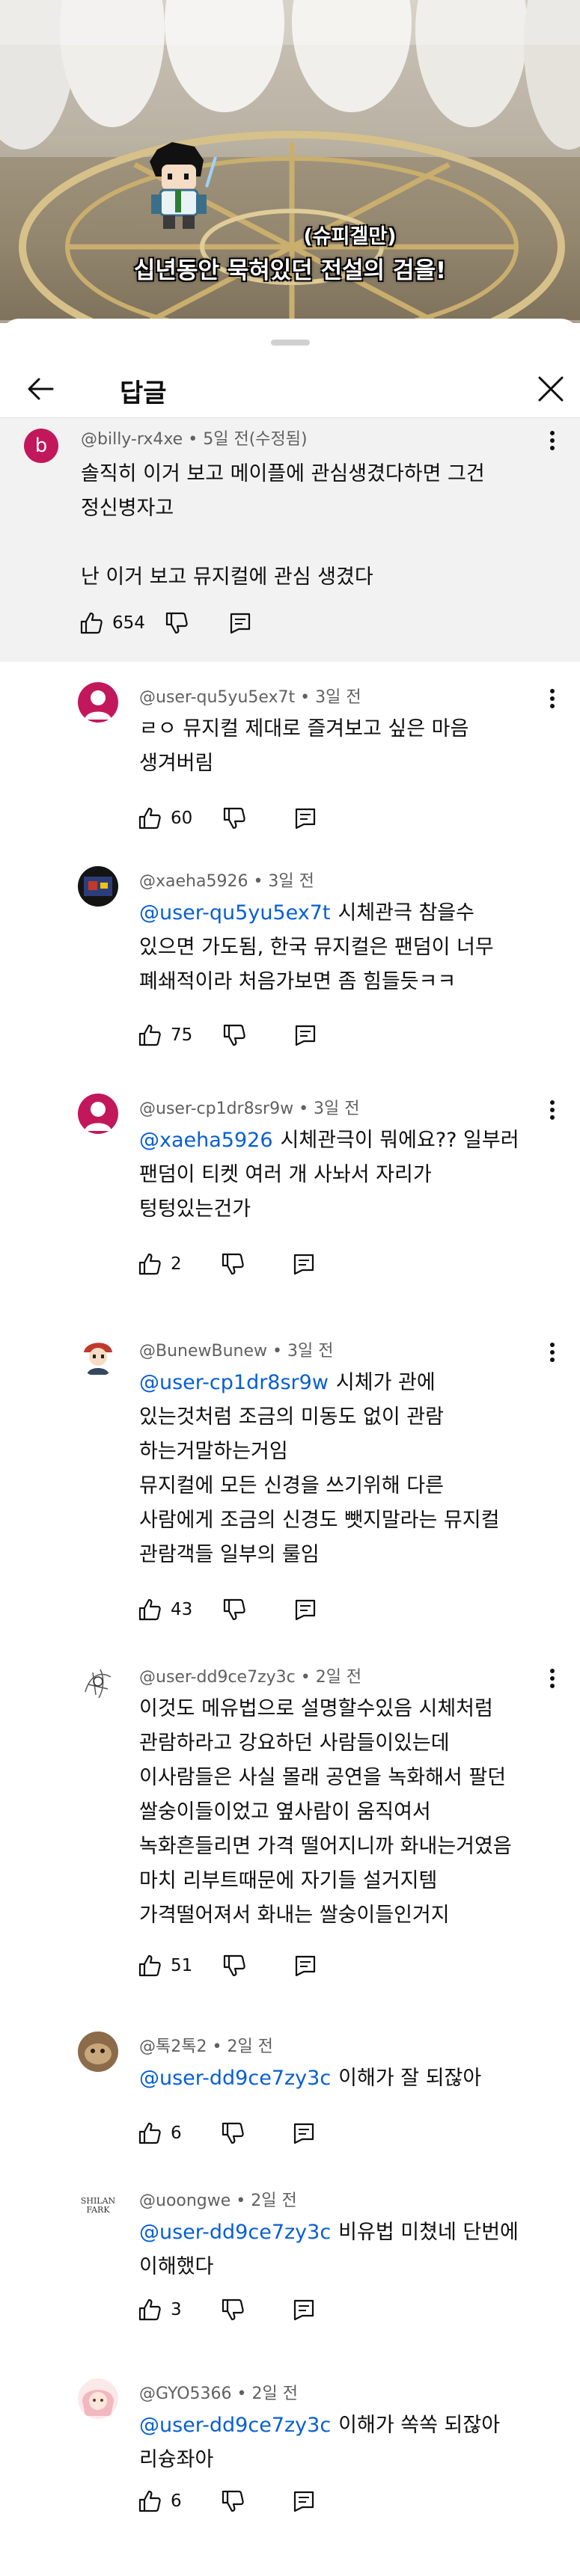  I want to click on like-button: 2, so click(160, 1264).